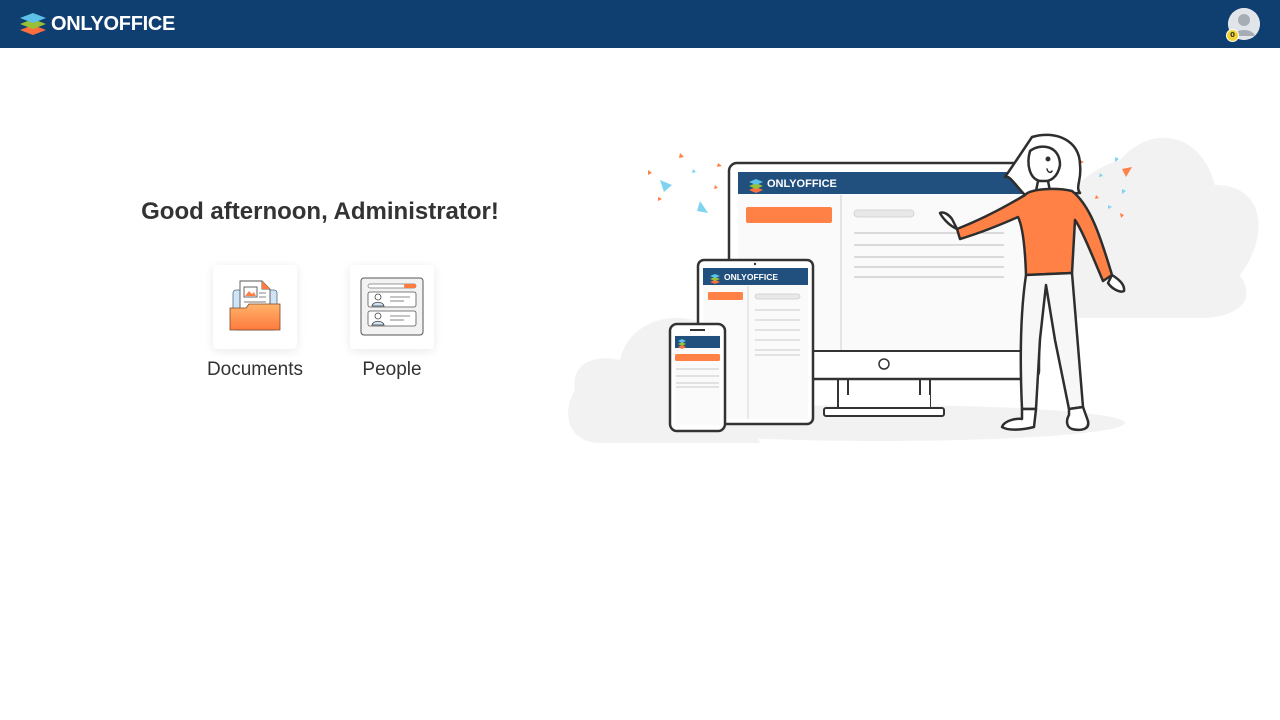 The image size is (1280, 720). I want to click on folder-documents-icon, so click(255, 305).